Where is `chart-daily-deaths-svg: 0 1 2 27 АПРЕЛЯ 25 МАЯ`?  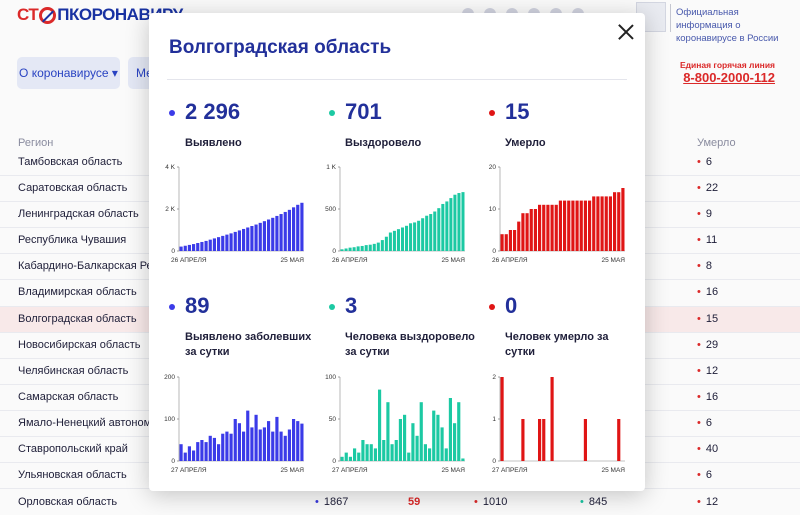 chart-daily-deaths-svg: 0 1 2 27 АПРЕЛЯ 25 МАЯ is located at coordinates (558, 424).